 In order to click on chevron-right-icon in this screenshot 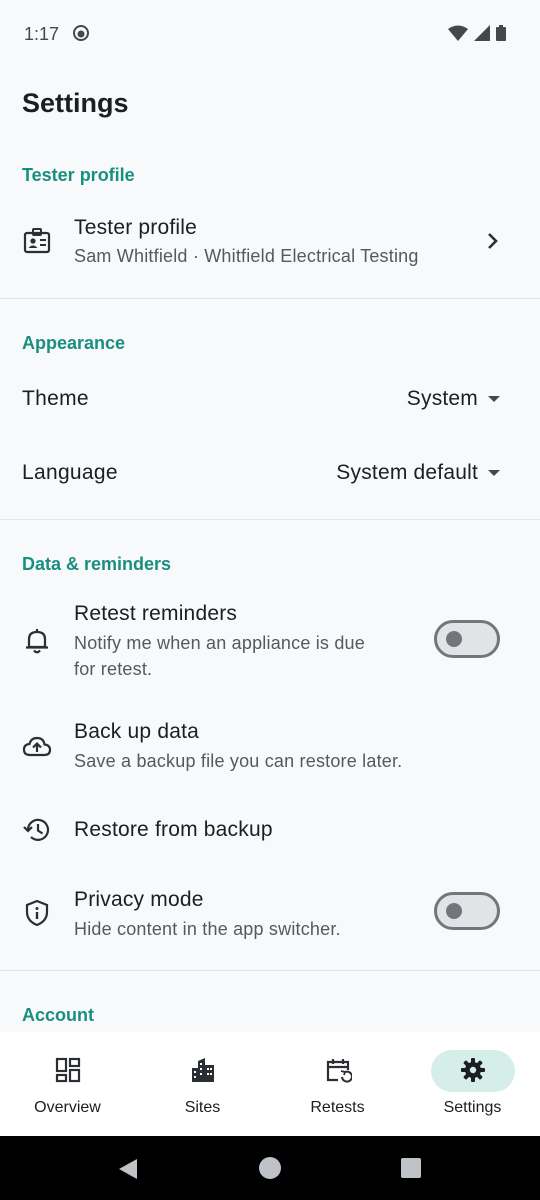, I will do `click(493, 241)`.